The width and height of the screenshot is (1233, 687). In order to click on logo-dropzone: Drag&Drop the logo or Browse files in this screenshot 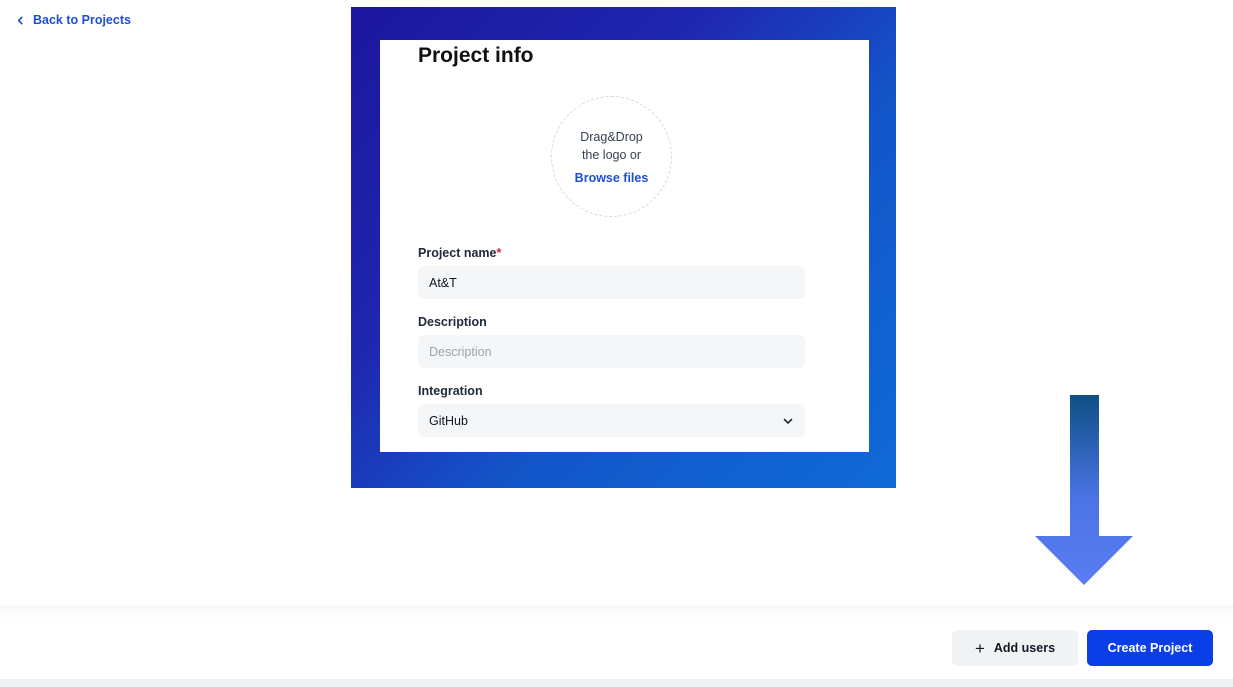, I will do `click(611, 156)`.